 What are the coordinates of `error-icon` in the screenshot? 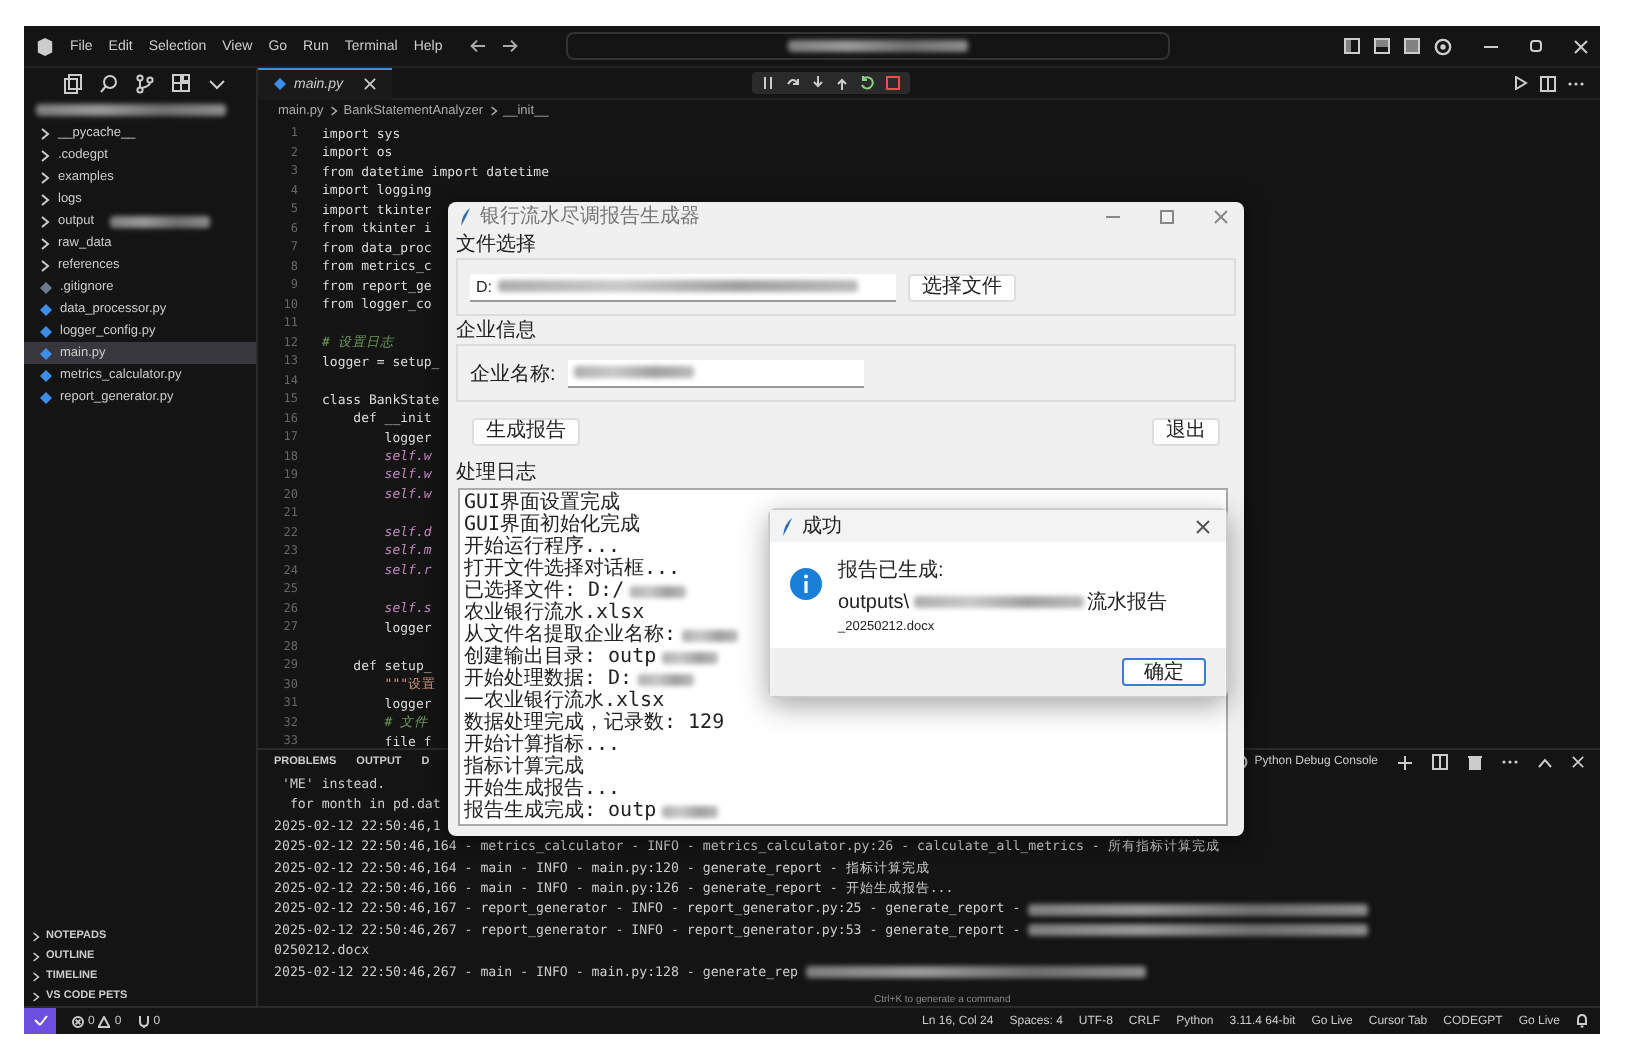 It's located at (78, 1021).